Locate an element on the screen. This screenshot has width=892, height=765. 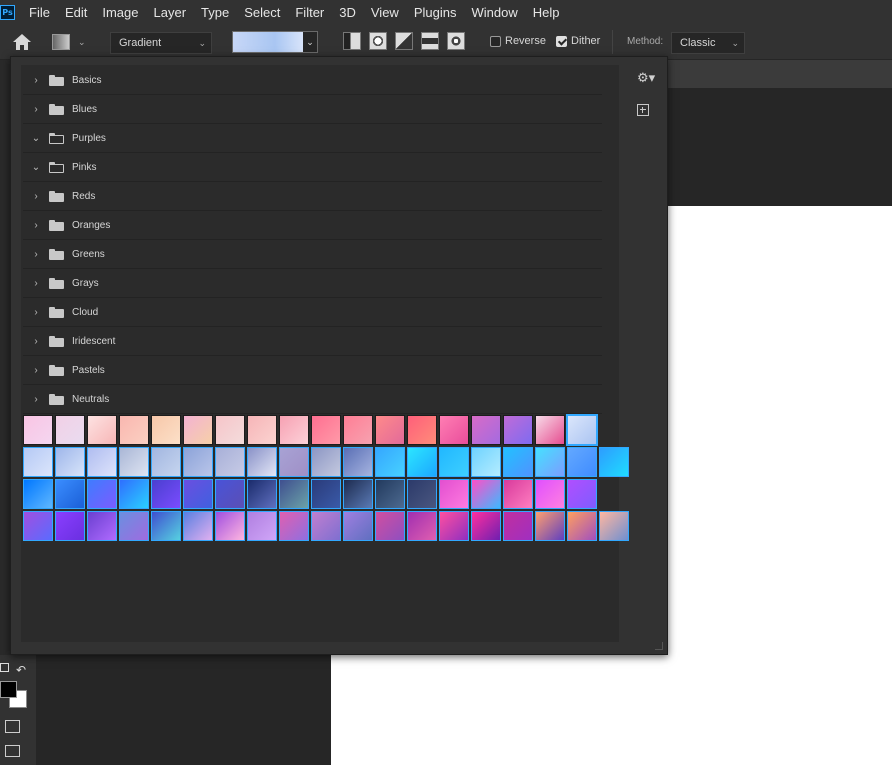
gradient-folder-blues: › Blues is located at coordinates (312, 110).